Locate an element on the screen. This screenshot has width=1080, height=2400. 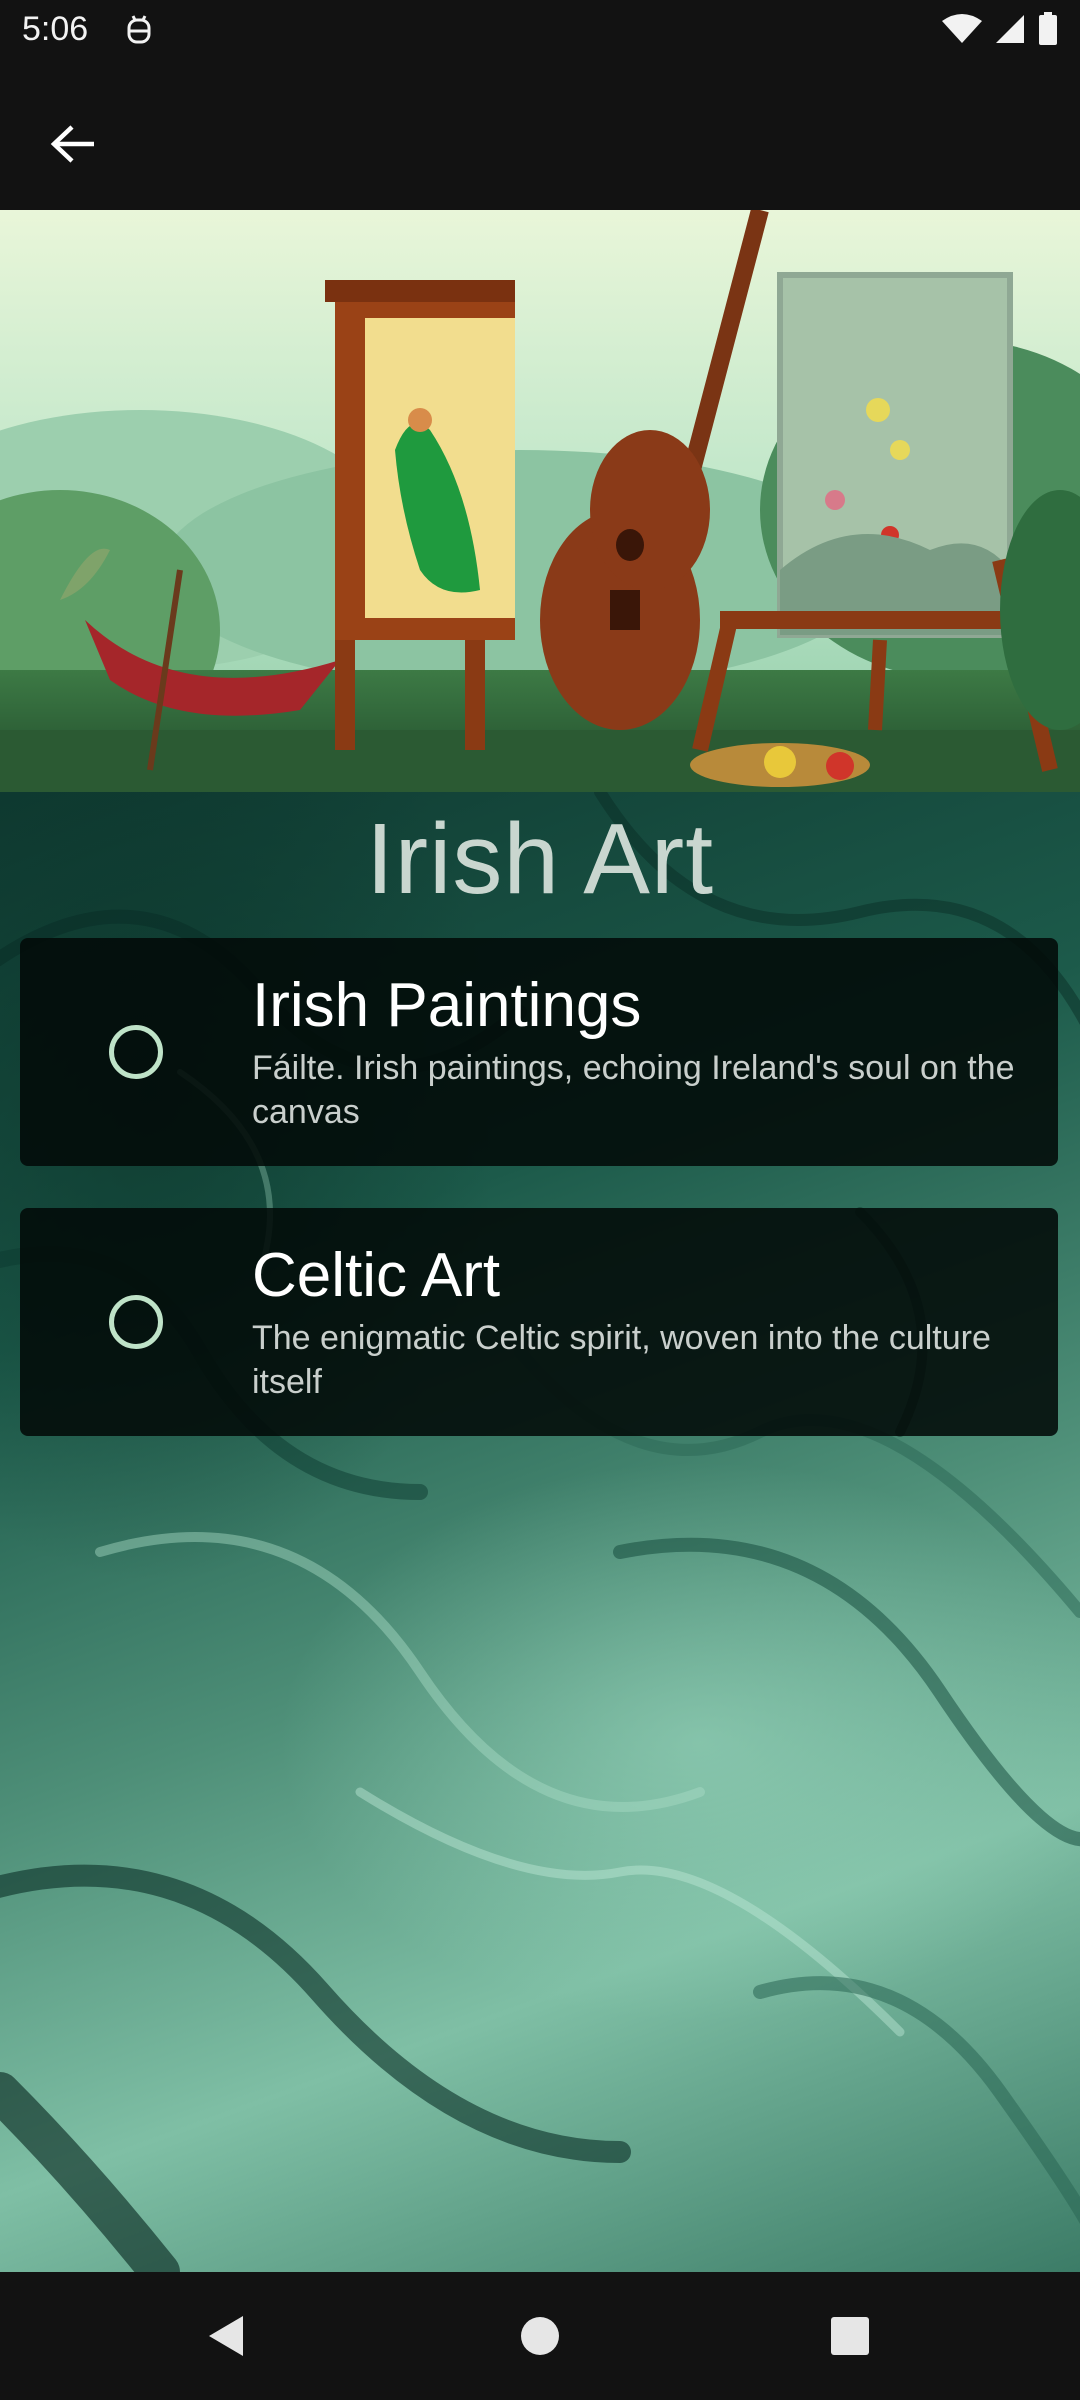
option-title: Celtic Art is located at coordinates (376, 1275).